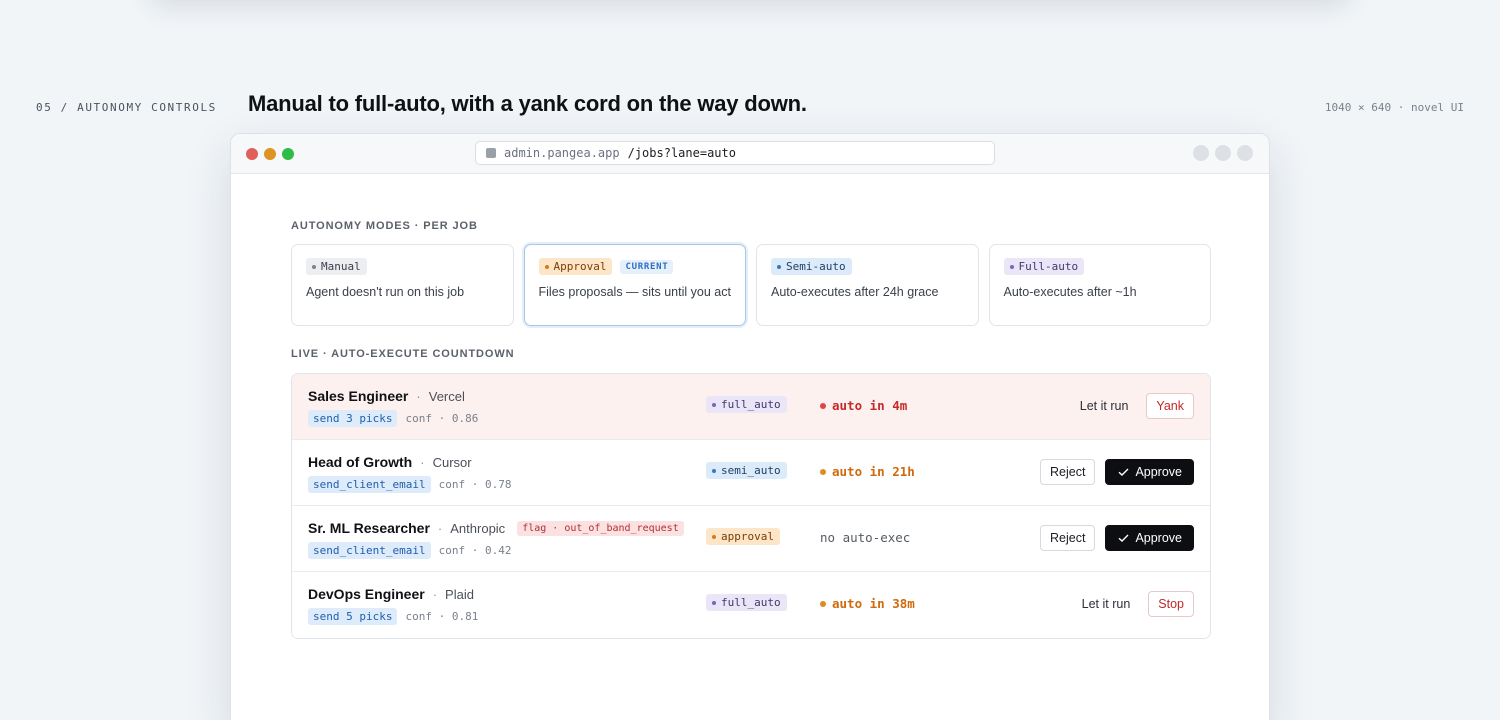 Image resolution: width=1500 pixels, height=720 pixels. I want to click on stop-button: Stop, so click(1171, 604).